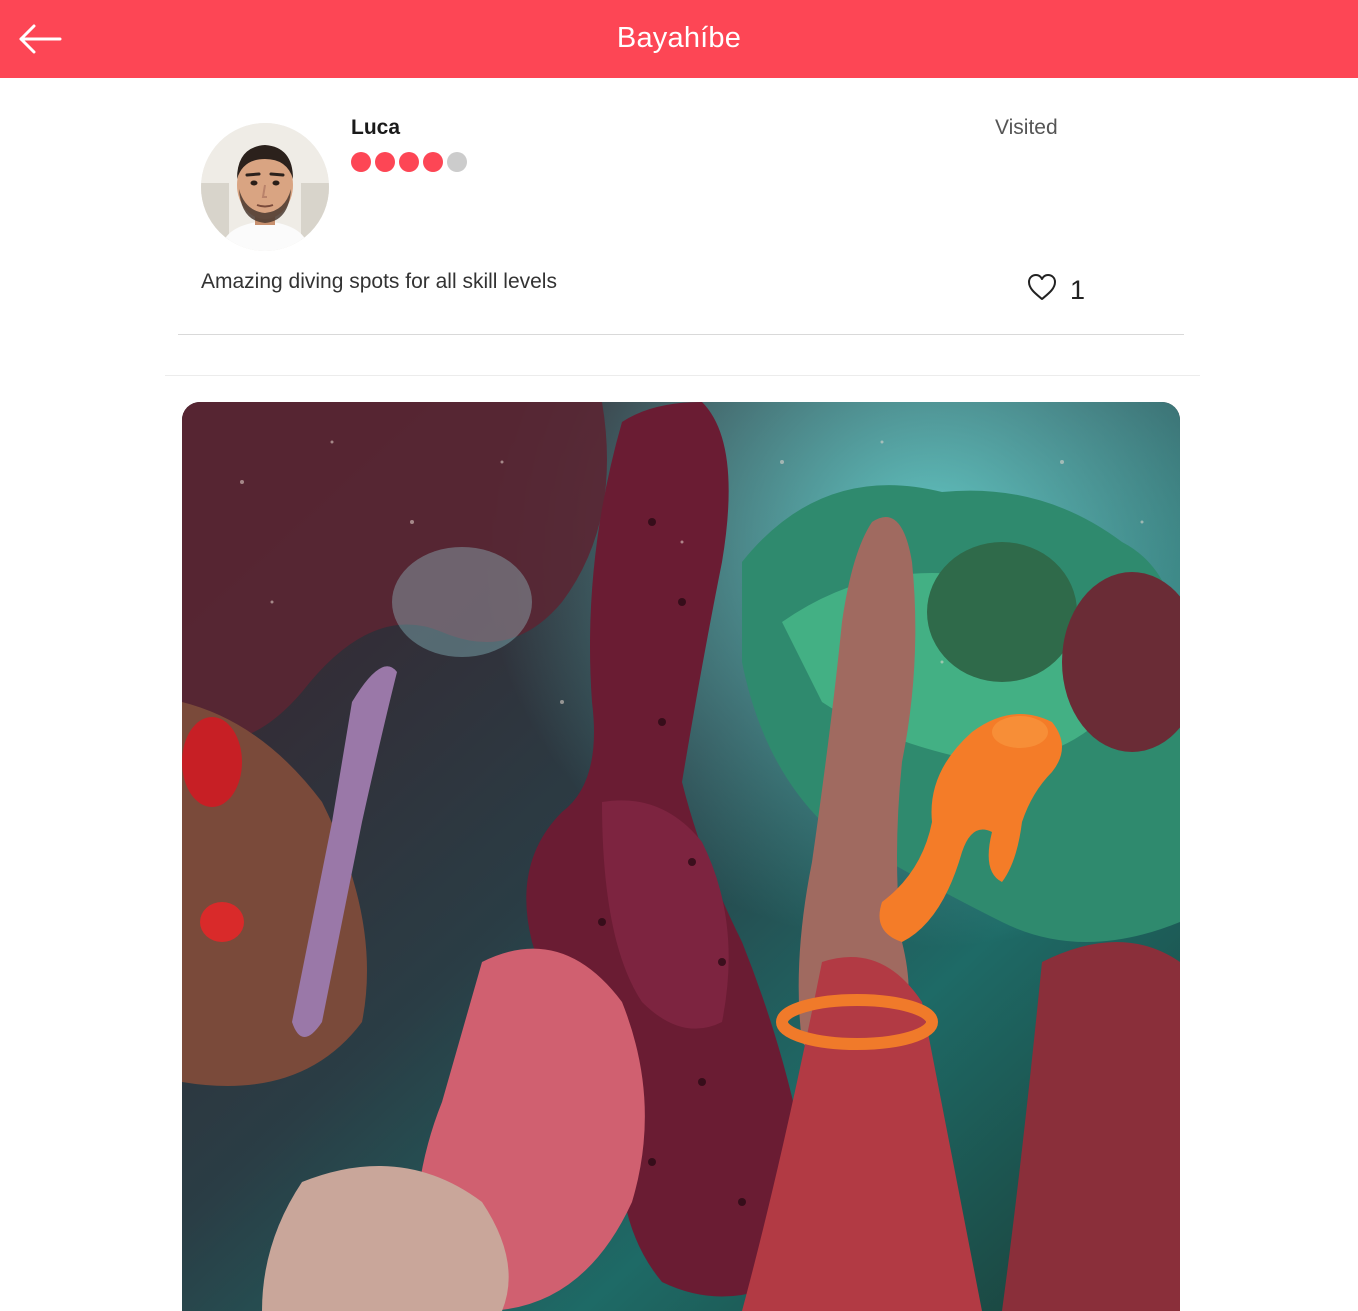 The image size is (1358, 1311). Describe the element at coordinates (1078, 290) in the screenshot. I see `like-count: 1` at that location.